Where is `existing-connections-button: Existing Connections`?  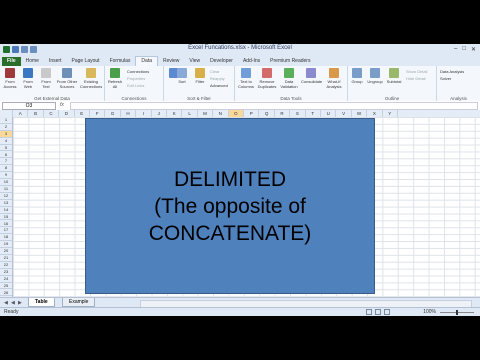
existing-connections-button: Existing Connections is located at coordinates (91, 78).